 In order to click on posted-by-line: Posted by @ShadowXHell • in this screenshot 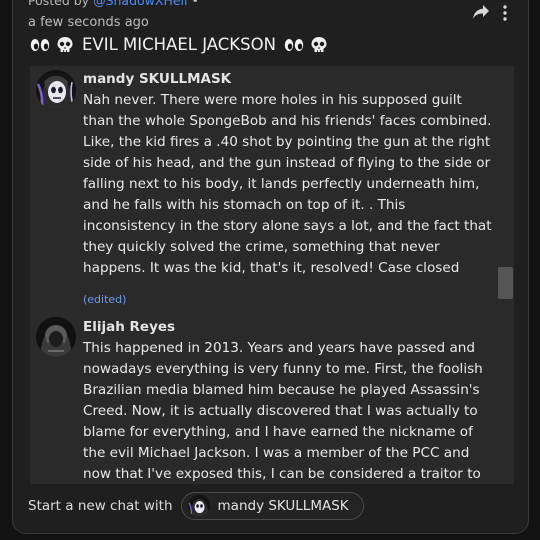, I will do `click(113, 4)`.